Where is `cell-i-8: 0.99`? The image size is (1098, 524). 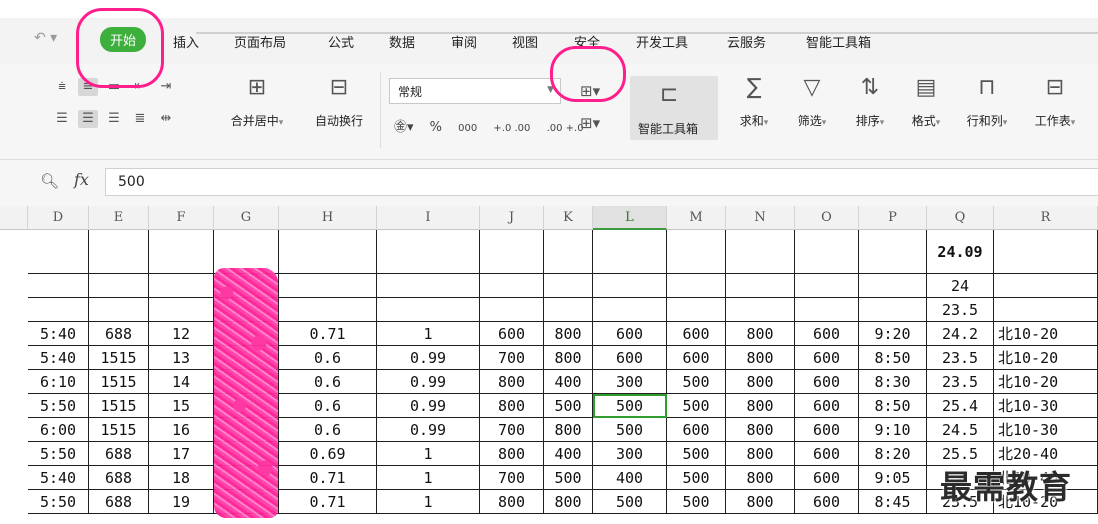
cell-i-8: 0.99 is located at coordinates (428, 430).